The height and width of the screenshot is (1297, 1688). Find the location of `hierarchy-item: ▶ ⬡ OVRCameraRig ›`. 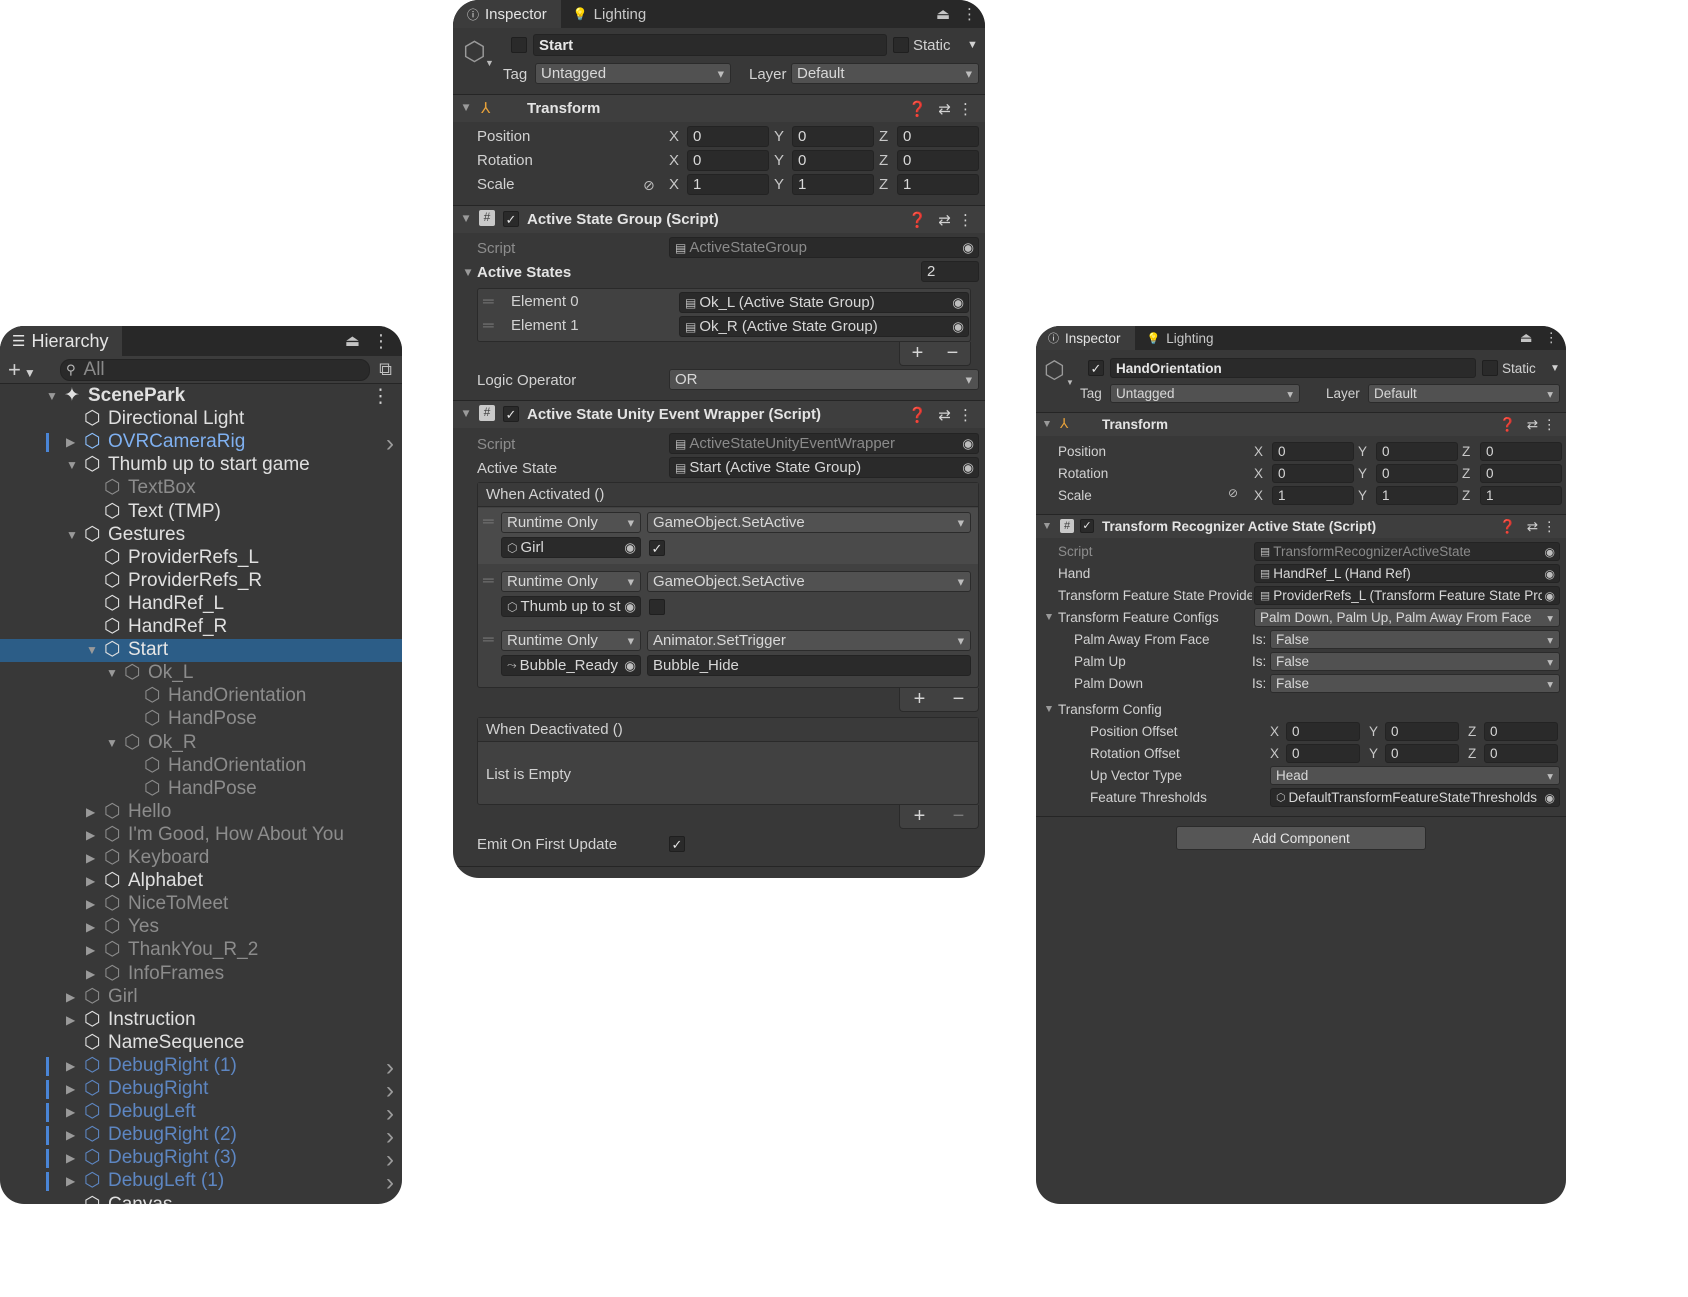

hierarchy-item: ▶ ⬡ OVRCameraRig › is located at coordinates (201, 443).